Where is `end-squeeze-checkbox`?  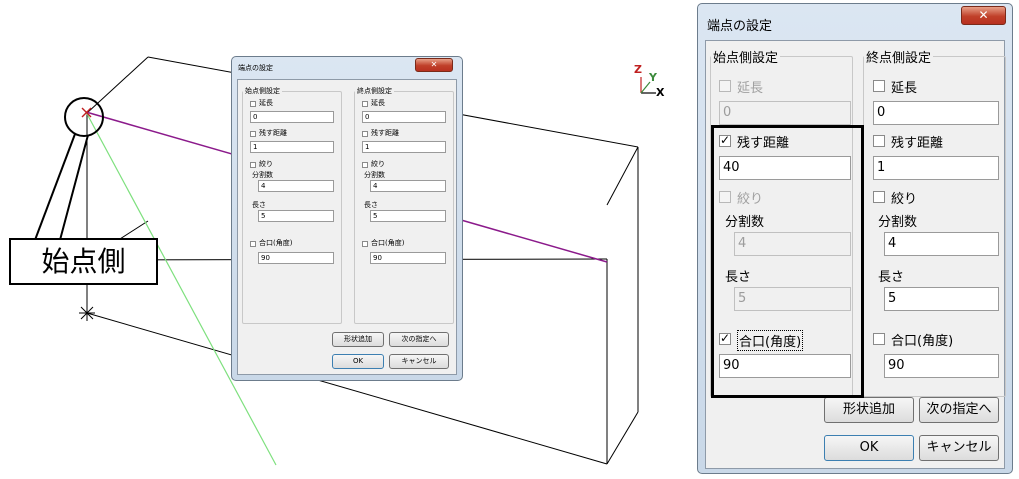
end-squeeze-checkbox is located at coordinates (365, 165).